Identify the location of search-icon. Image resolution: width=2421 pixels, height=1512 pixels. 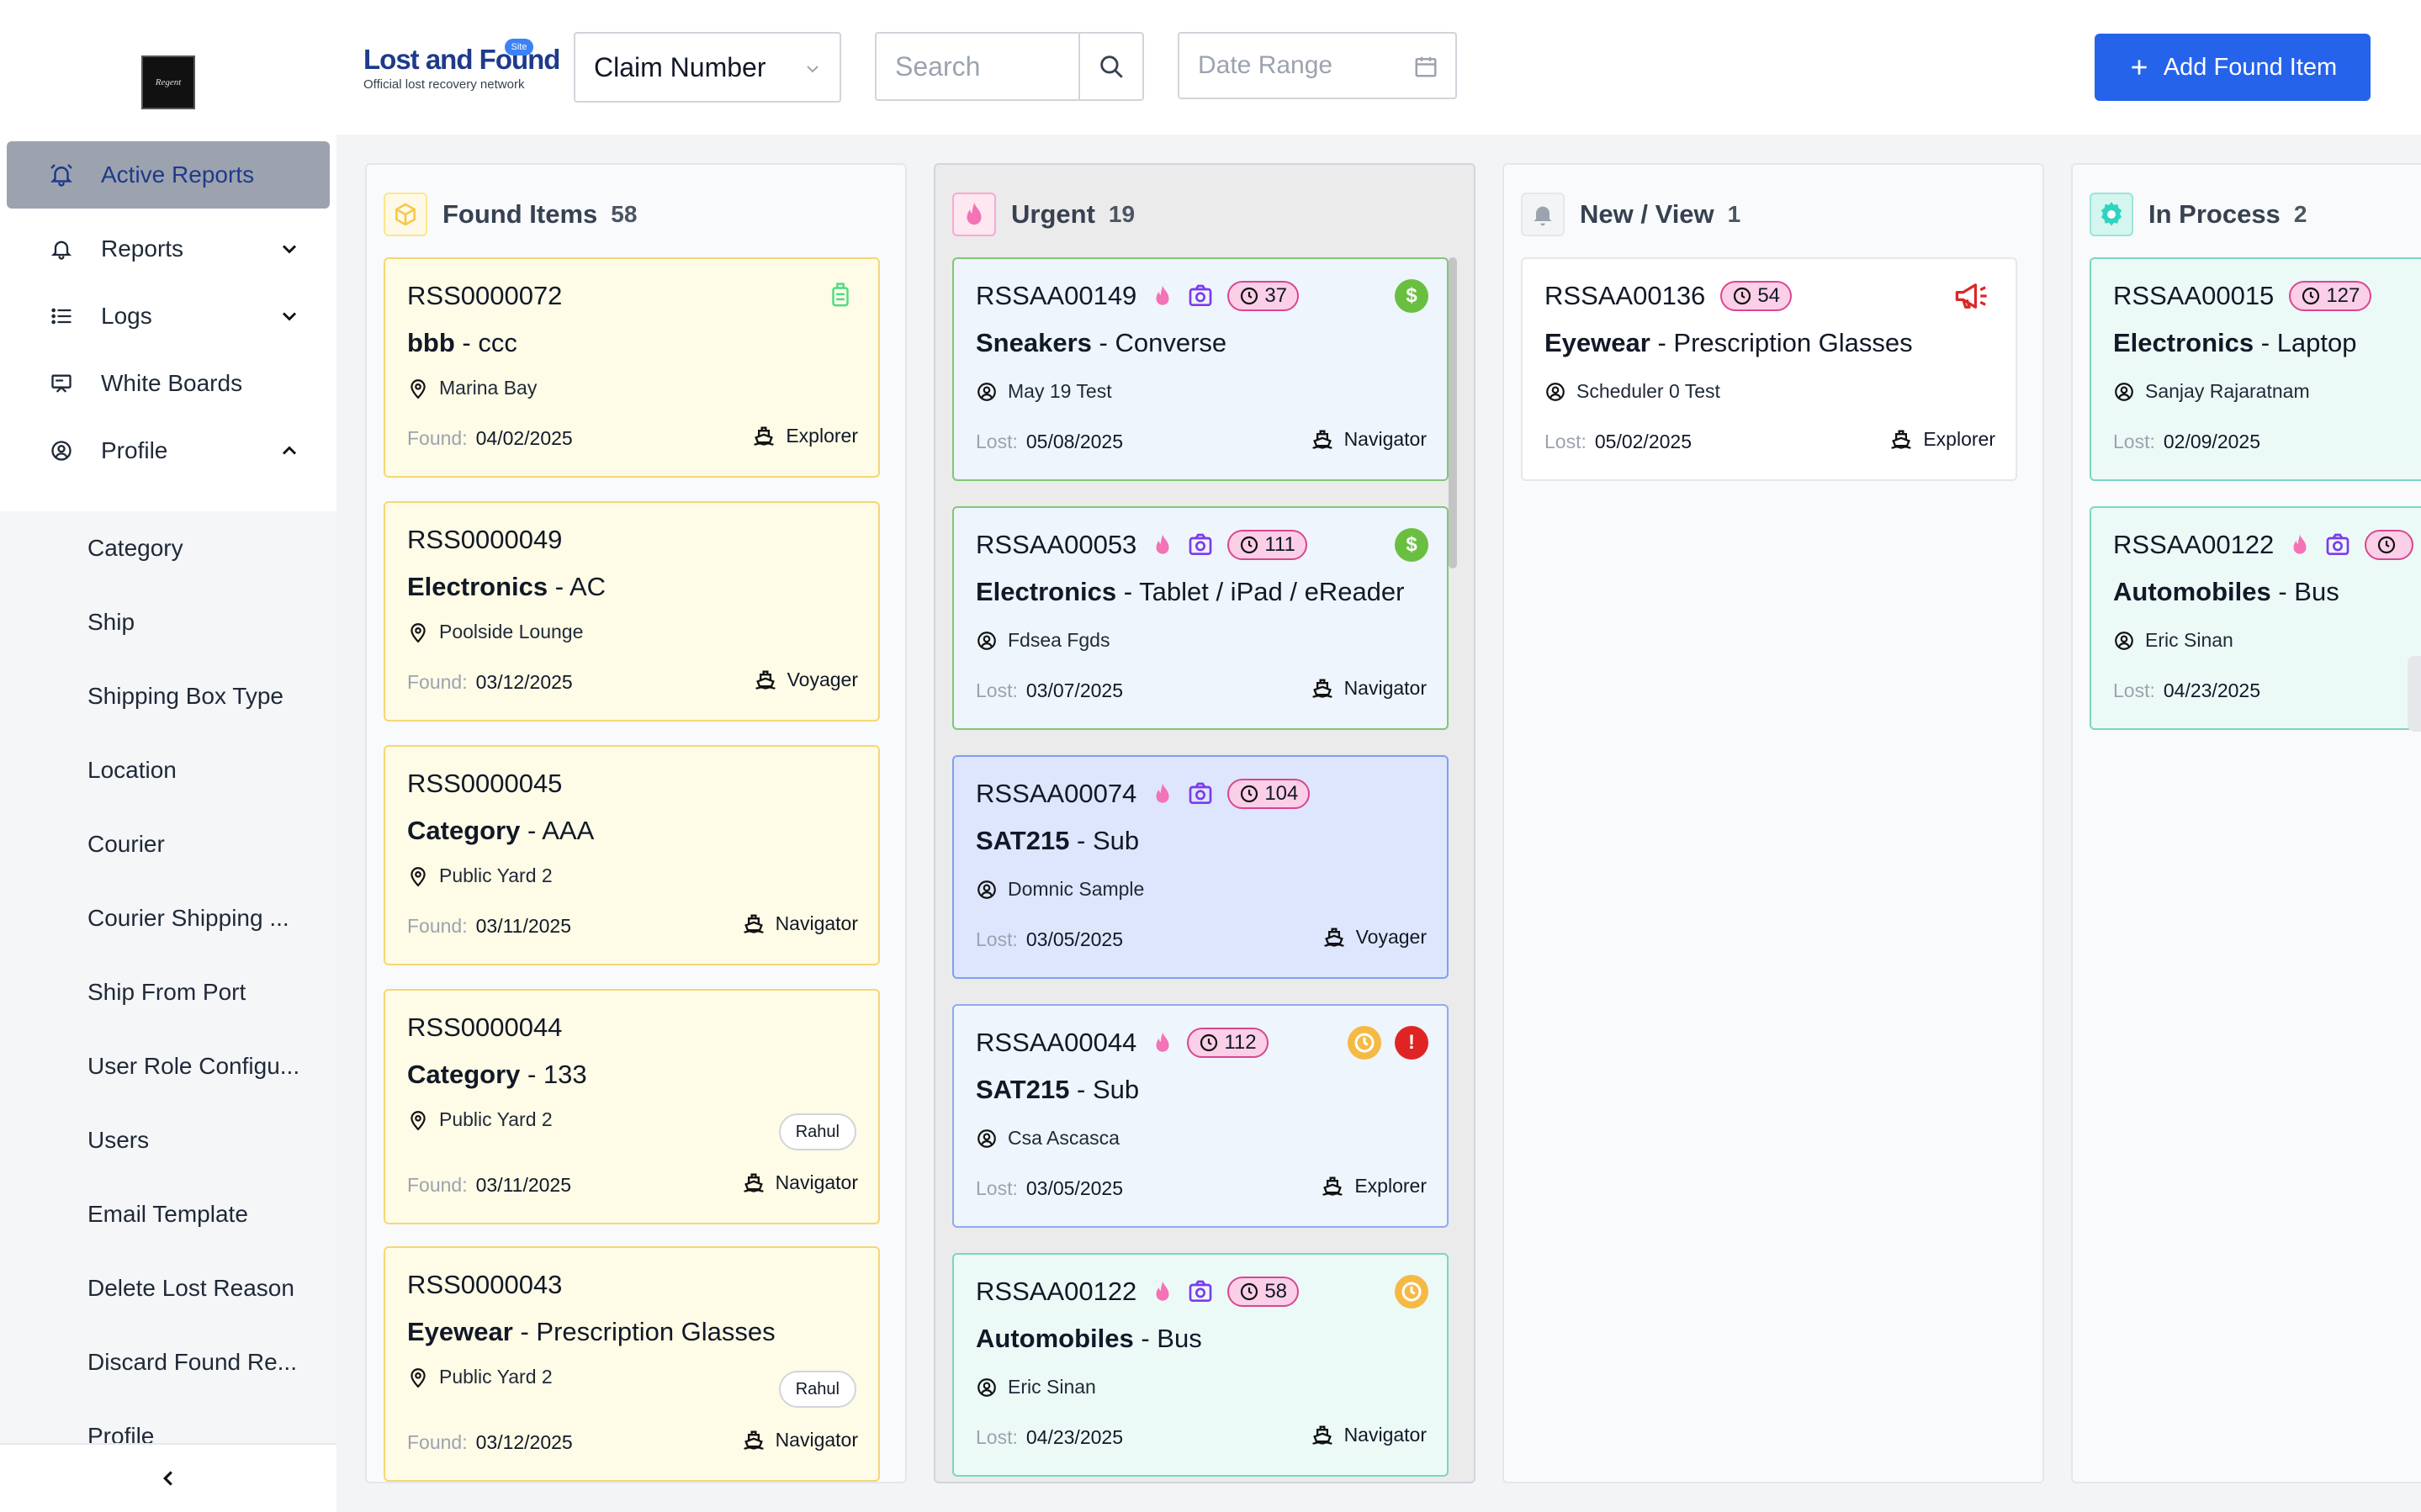
(1111, 67).